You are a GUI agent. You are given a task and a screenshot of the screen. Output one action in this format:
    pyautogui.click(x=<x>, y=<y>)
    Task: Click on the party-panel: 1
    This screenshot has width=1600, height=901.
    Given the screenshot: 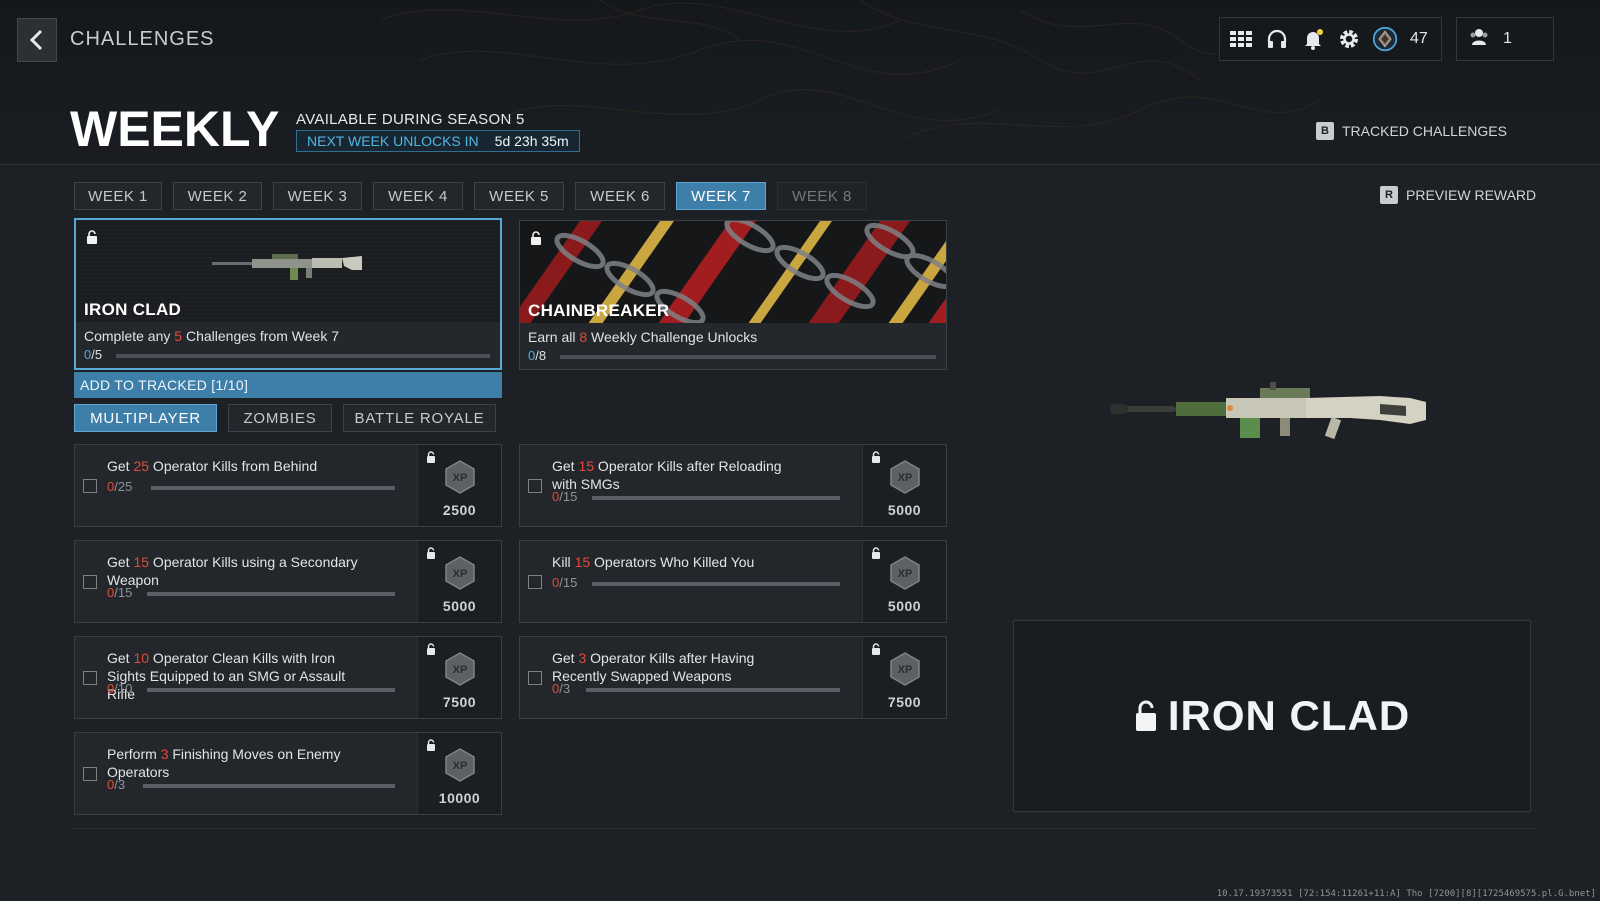 What is the action you would take?
    pyautogui.click(x=1505, y=39)
    